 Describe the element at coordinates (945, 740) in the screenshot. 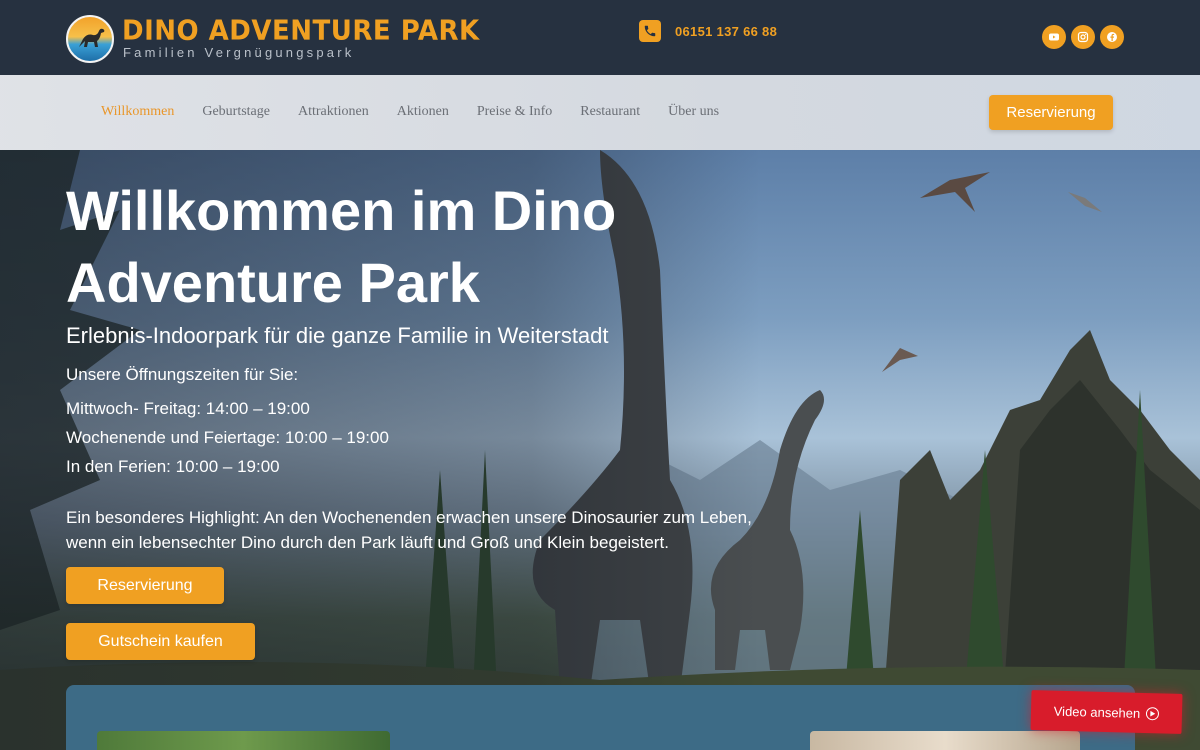

I see `panel-image-right` at that location.